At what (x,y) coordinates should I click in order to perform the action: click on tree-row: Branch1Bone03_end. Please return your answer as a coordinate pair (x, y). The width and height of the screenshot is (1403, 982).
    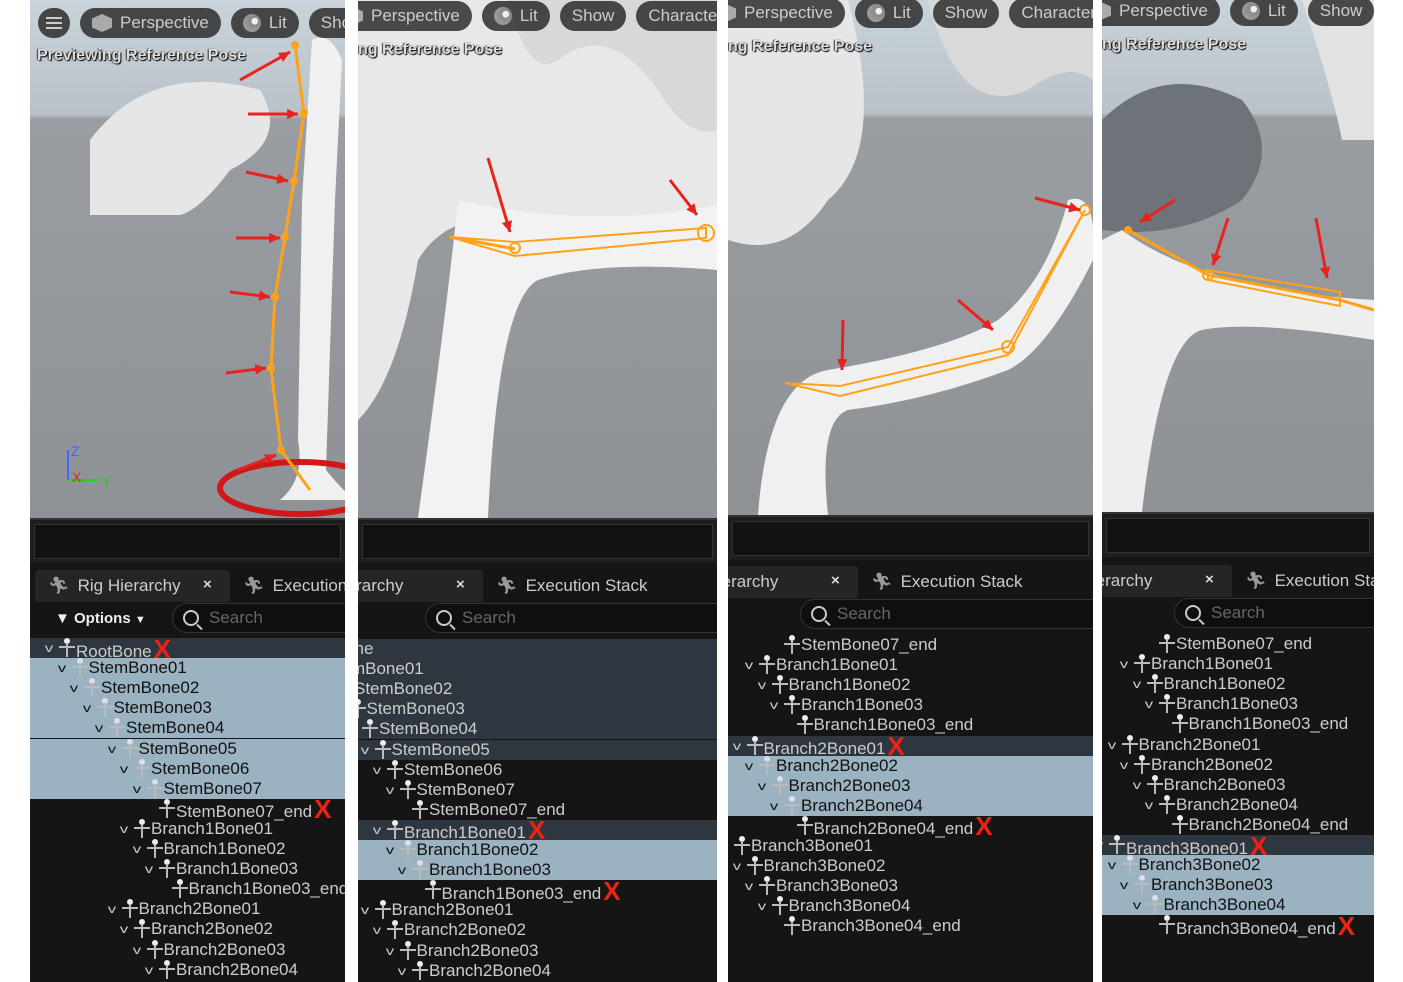
    Looking at the image, I should click on (1238, 724).